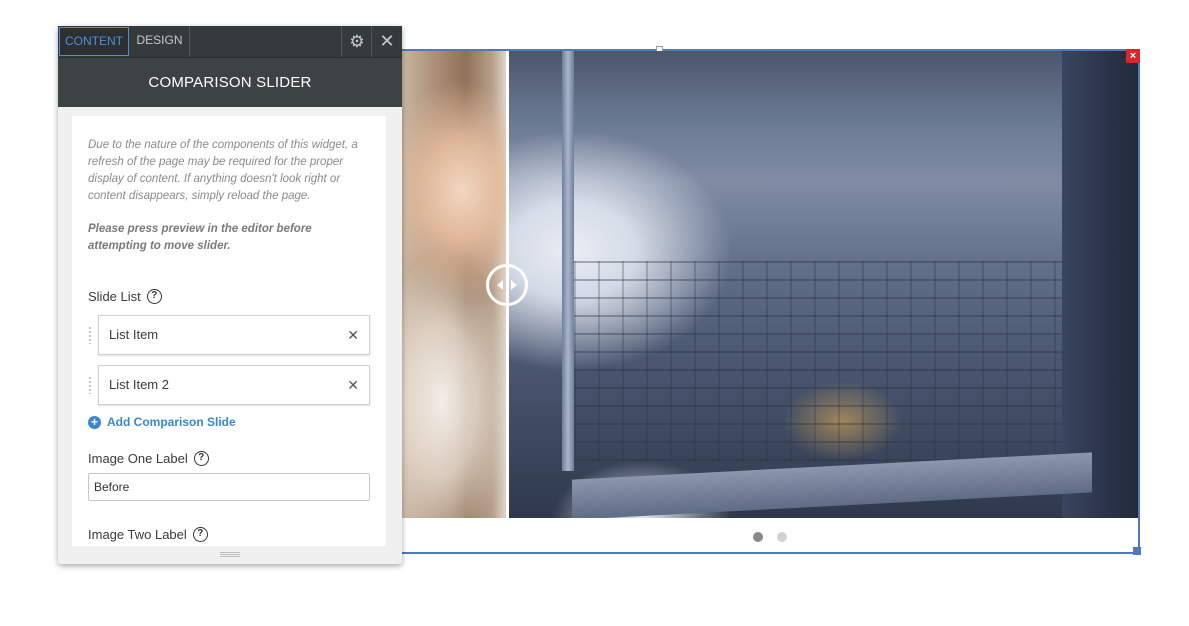  What do you see at coordinates (138, 458) in the screenshot?
I see `image-one-label-text: Image One Label` at bounding box center [138, 458].